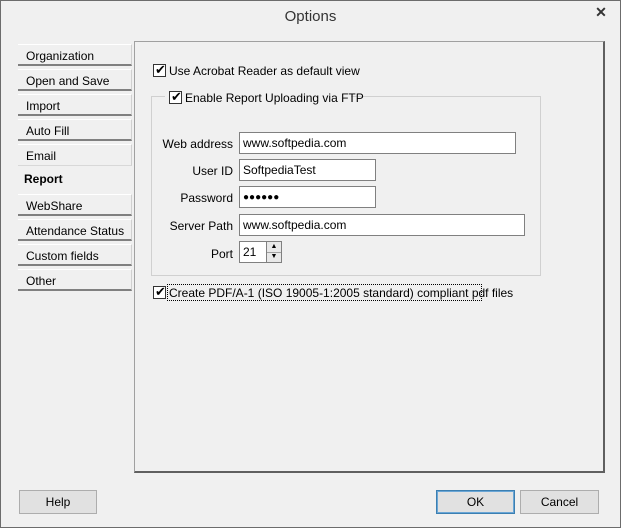 The height and width of the screenshot is (528, 621). I want to click on ok-button: OK, so click(475, 502).